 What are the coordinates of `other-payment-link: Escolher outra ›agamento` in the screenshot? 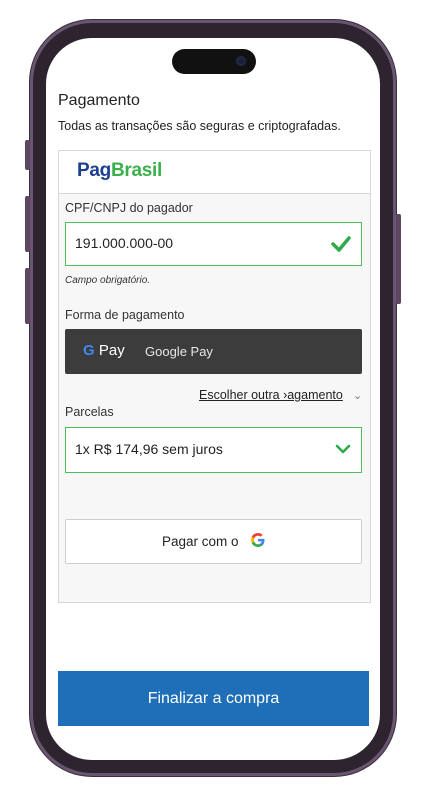 It's located at (271, 395).